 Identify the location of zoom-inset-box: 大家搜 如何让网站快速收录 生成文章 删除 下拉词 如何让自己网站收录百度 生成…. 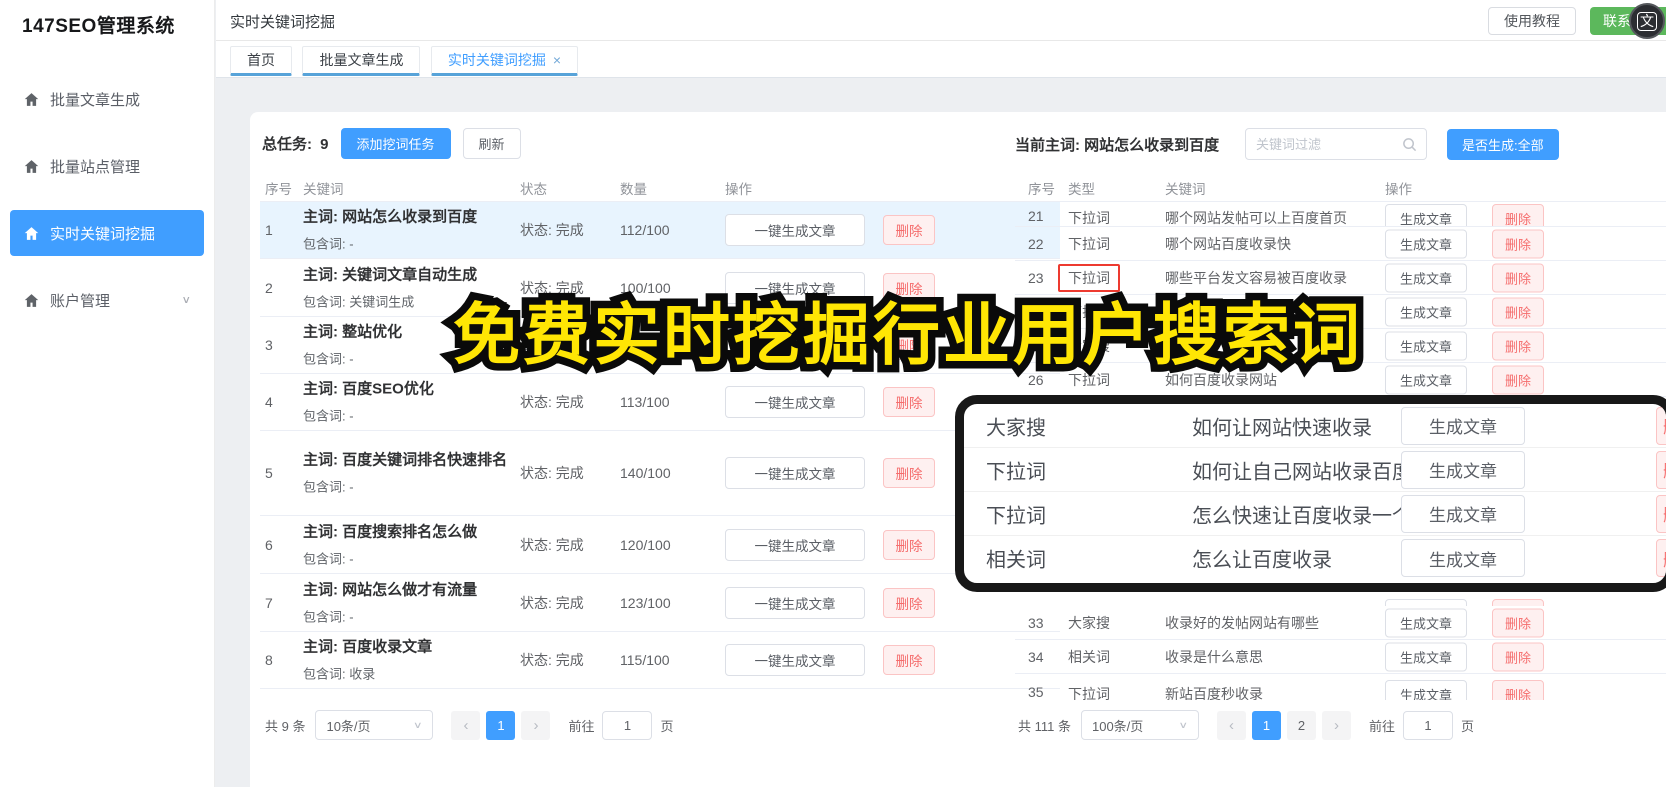
(1310, 493).